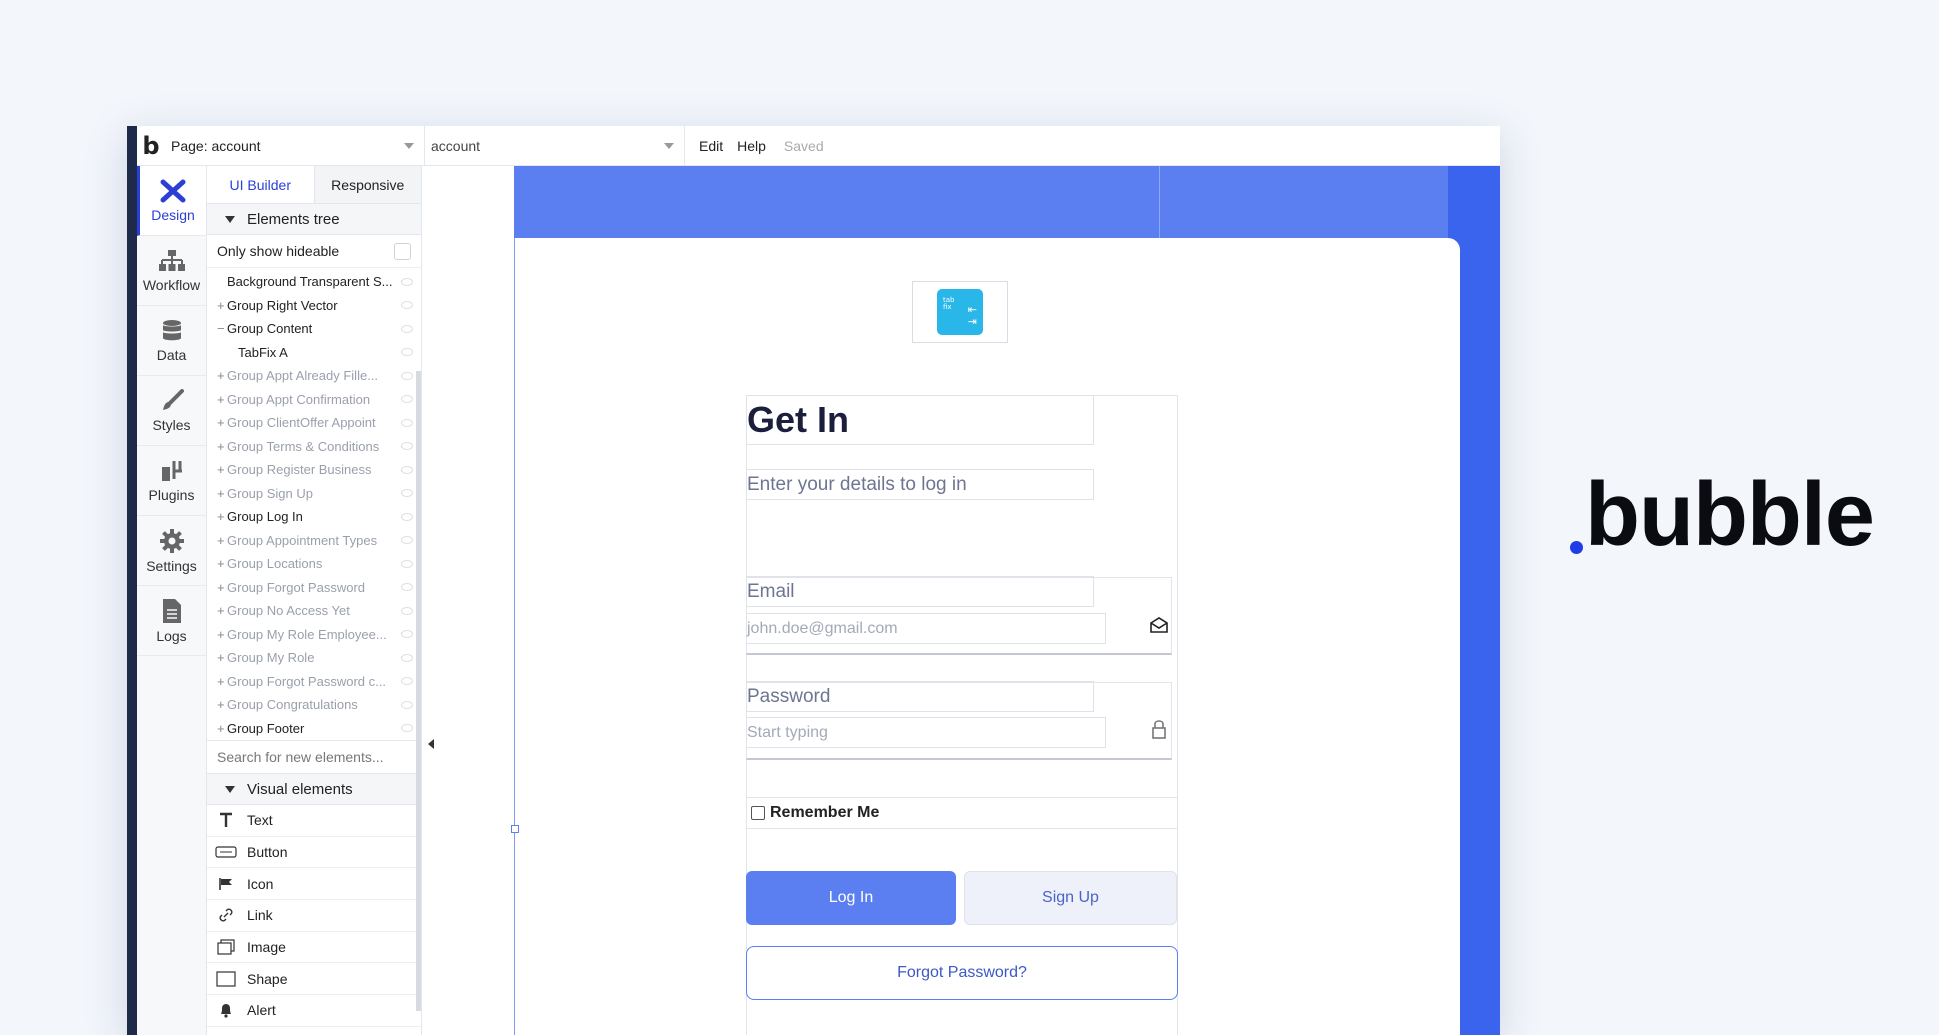  What do you see at coordinates (260, 820) in the screenshot?
I see `visual-element-label: Text` at bounding box center [260, 820].